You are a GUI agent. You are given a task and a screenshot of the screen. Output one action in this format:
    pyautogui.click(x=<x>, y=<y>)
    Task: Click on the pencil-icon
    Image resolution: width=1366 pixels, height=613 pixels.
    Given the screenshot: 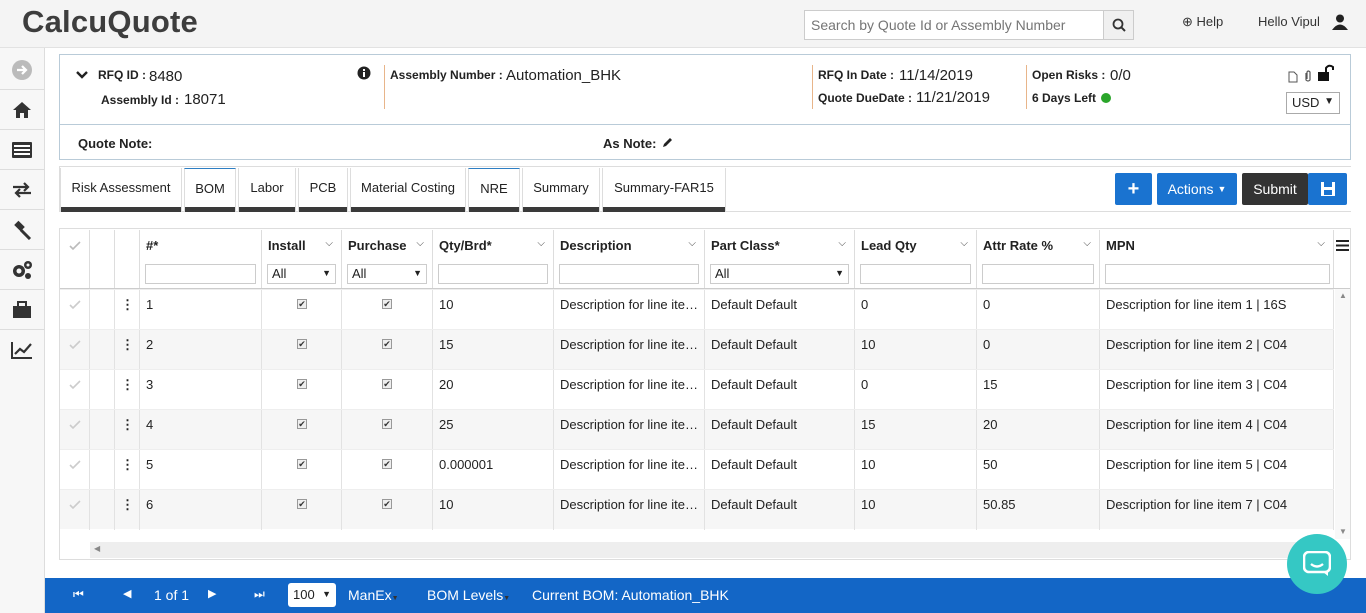 What is the action you would take?
    pyautogui.click(x=668, y=142)
    